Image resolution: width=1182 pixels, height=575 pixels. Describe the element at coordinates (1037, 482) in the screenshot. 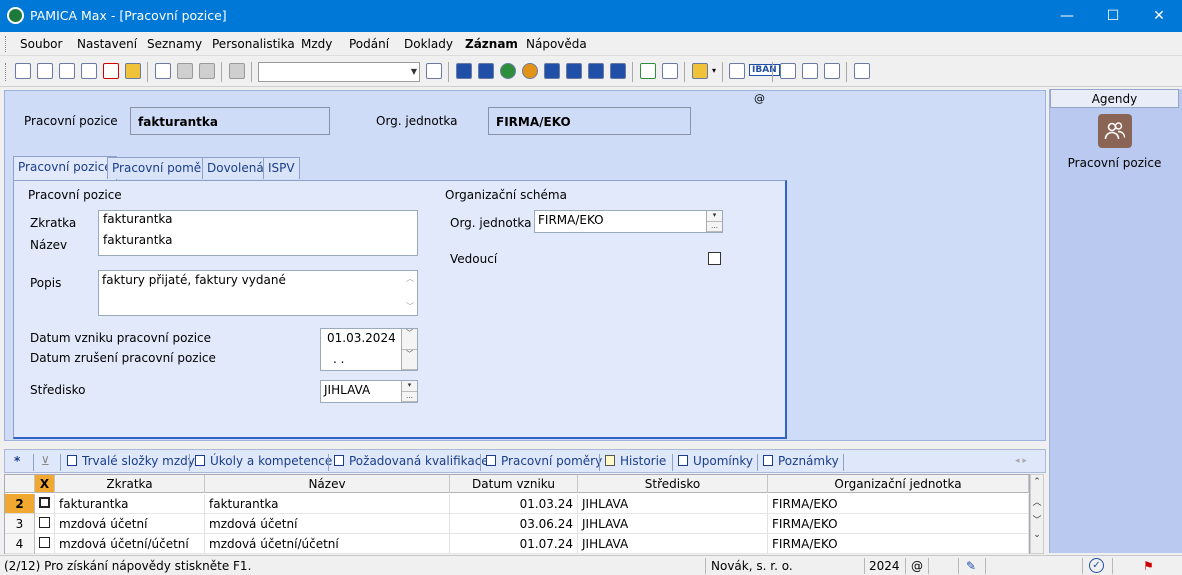

I see `scroll-top-icon: ⌃` at that location.